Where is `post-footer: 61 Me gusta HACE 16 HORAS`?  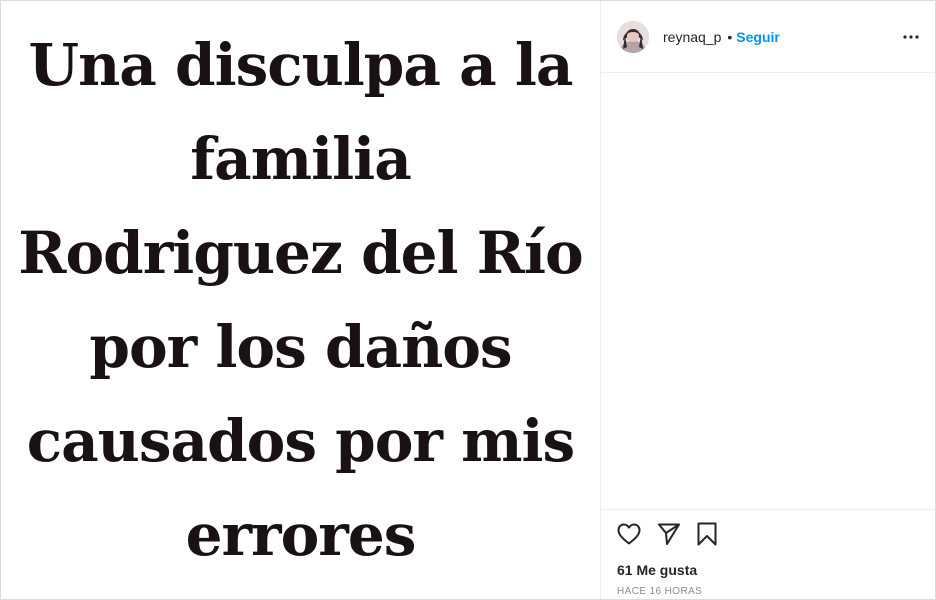
post-footer: 61 Me gusta HACE 16 HORAS is located at coordinates (768, 554).